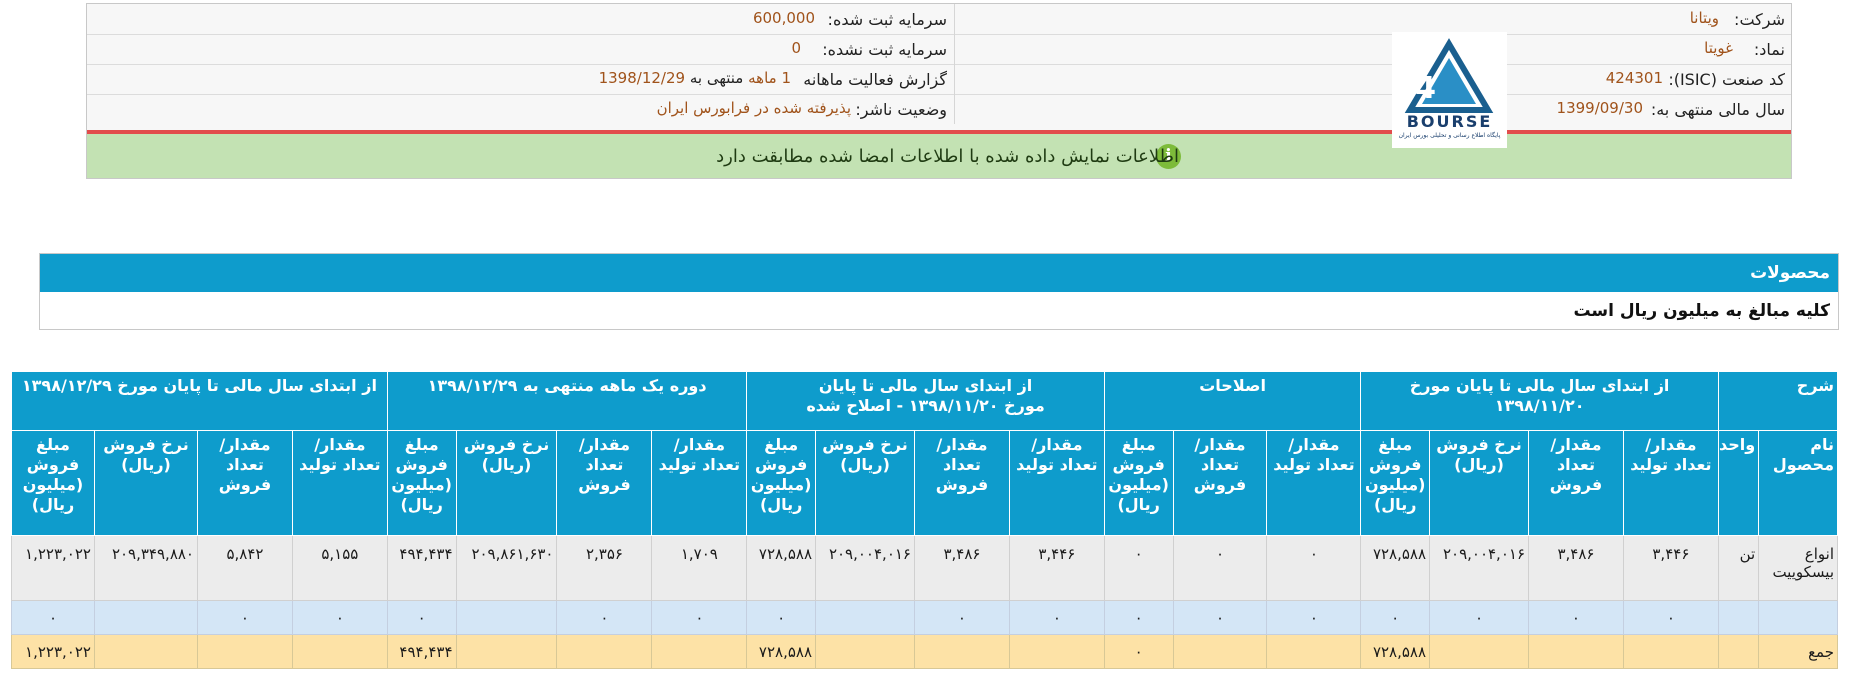 The image size is (1851, 673). What do you see at coordinates (1415, 88) in the screenshot?
I see `svg-text: 24` at bounding box center [1415, 88].